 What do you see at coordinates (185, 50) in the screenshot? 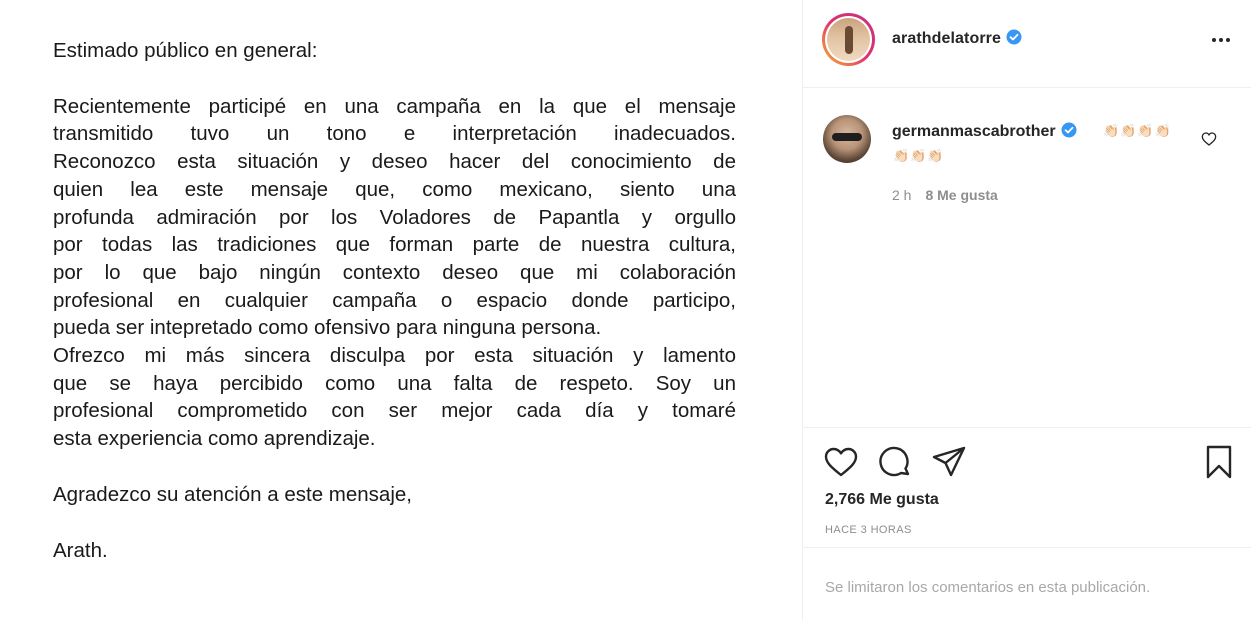
I see `letter-greeting: Estimado público en general:` at bounding box center [185, 50].